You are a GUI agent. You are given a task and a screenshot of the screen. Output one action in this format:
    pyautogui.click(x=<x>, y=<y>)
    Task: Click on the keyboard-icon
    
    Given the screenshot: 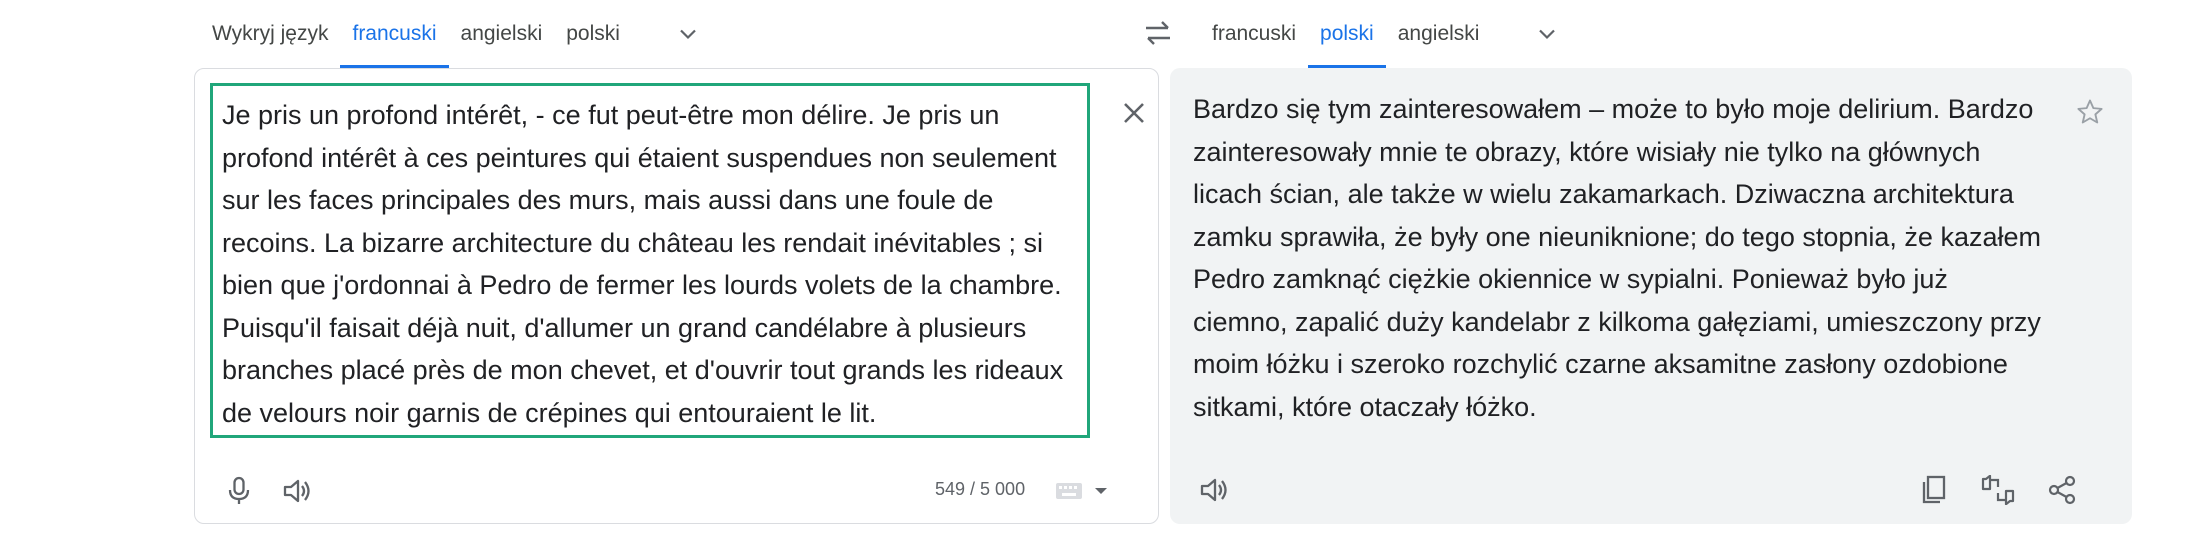 What is the action you would take?
    pyautogui.click(x=1069, y=491)
    